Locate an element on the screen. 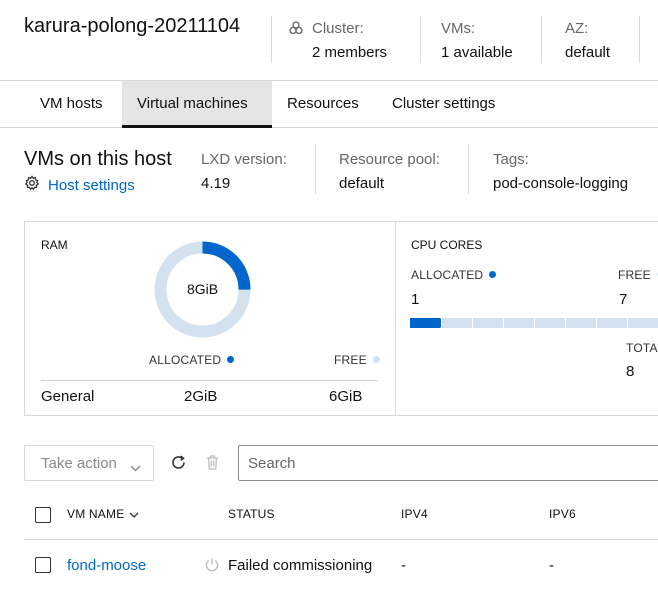 Image resolution: width=658 pixels, height=613 pixels. column-header-ipv4: IPV4 is located at coordinates (414, 514).